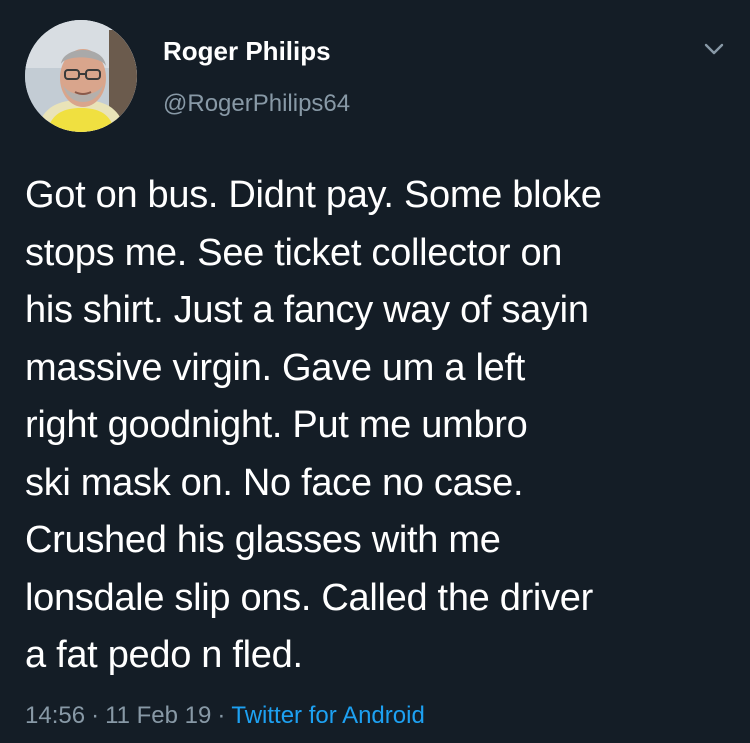 Image resolution: width=750 pixels, height=743 pixels. I want to click on tweet-source-link: Twitter for Android, so click(327, 715).